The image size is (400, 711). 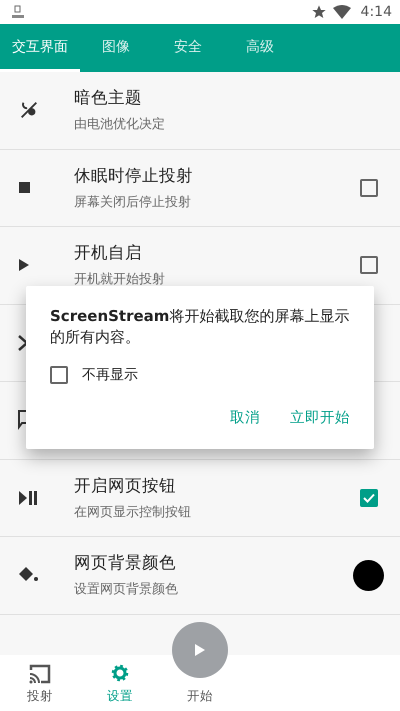 I want to click on nav-item: 设置, so click(x=120, y=686).